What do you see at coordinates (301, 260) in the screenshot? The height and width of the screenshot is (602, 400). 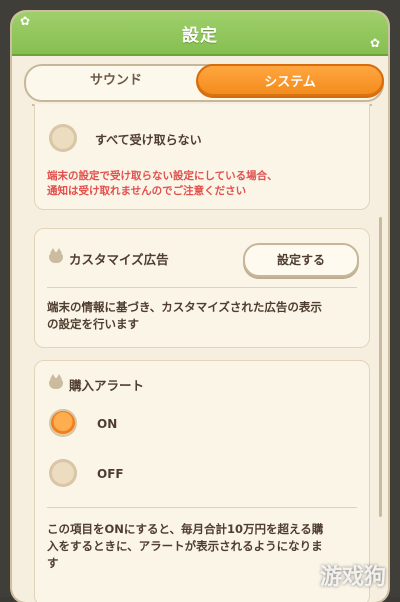 I see `configure-button: 設定する` at bounding box center [301, 260].